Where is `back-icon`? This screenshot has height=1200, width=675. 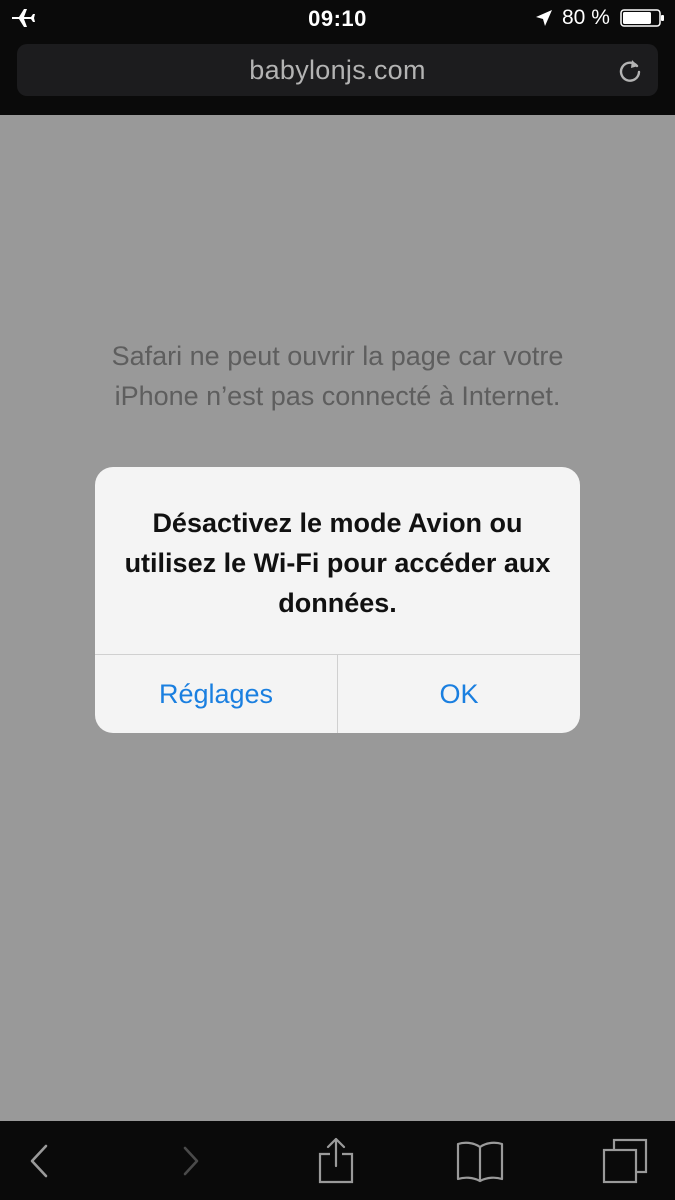
back-icon is located at coordinates (39, 1161).